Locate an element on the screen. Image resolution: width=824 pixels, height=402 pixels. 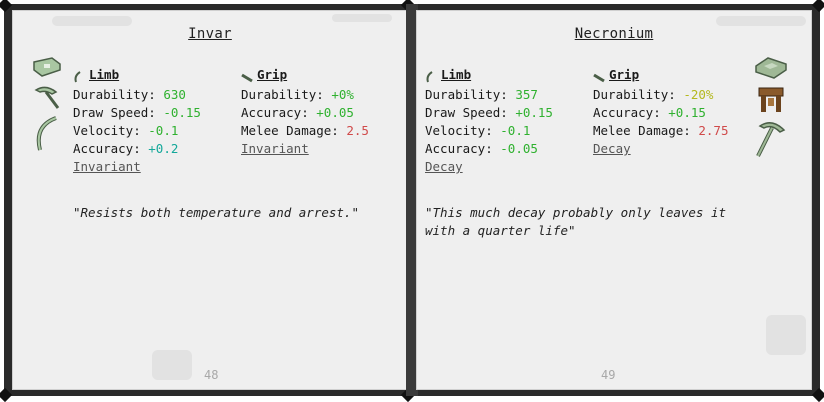
stat-row: Accuracy: +0.05 is located at coordinates (297, 112).